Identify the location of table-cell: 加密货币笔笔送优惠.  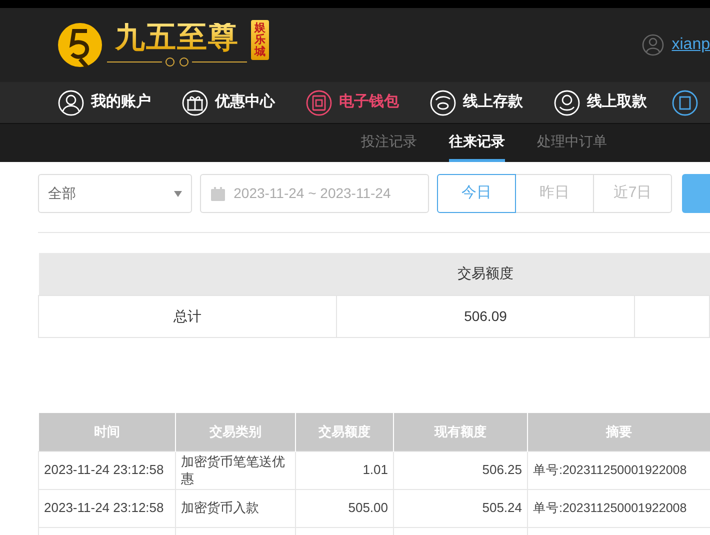
(236, 471).